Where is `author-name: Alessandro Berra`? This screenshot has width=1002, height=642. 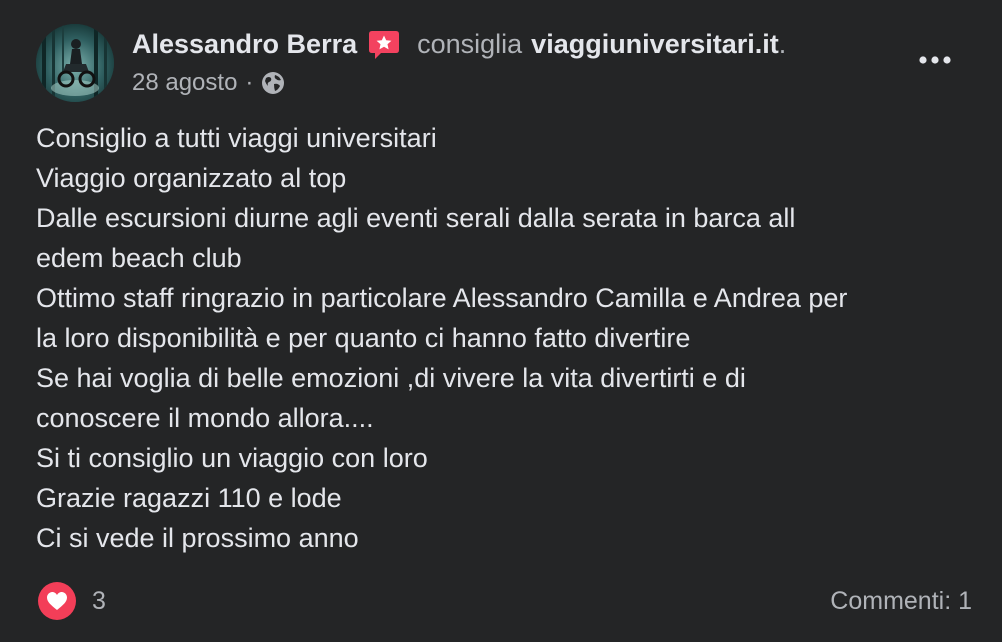 author-name: Alessandro Berra is located at coordinates (244, 44).